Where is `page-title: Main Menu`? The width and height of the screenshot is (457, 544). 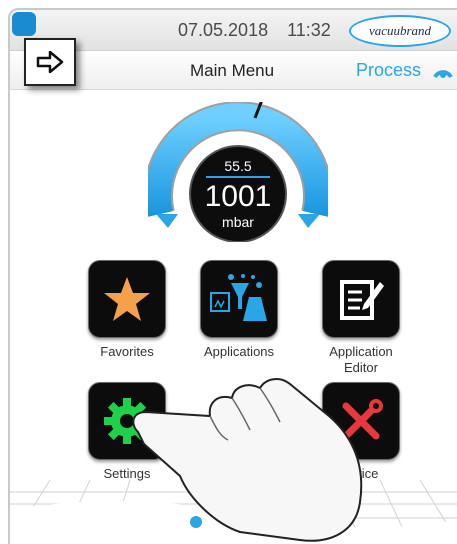 page-title: Main Menu is located at coordinates (232, 70).